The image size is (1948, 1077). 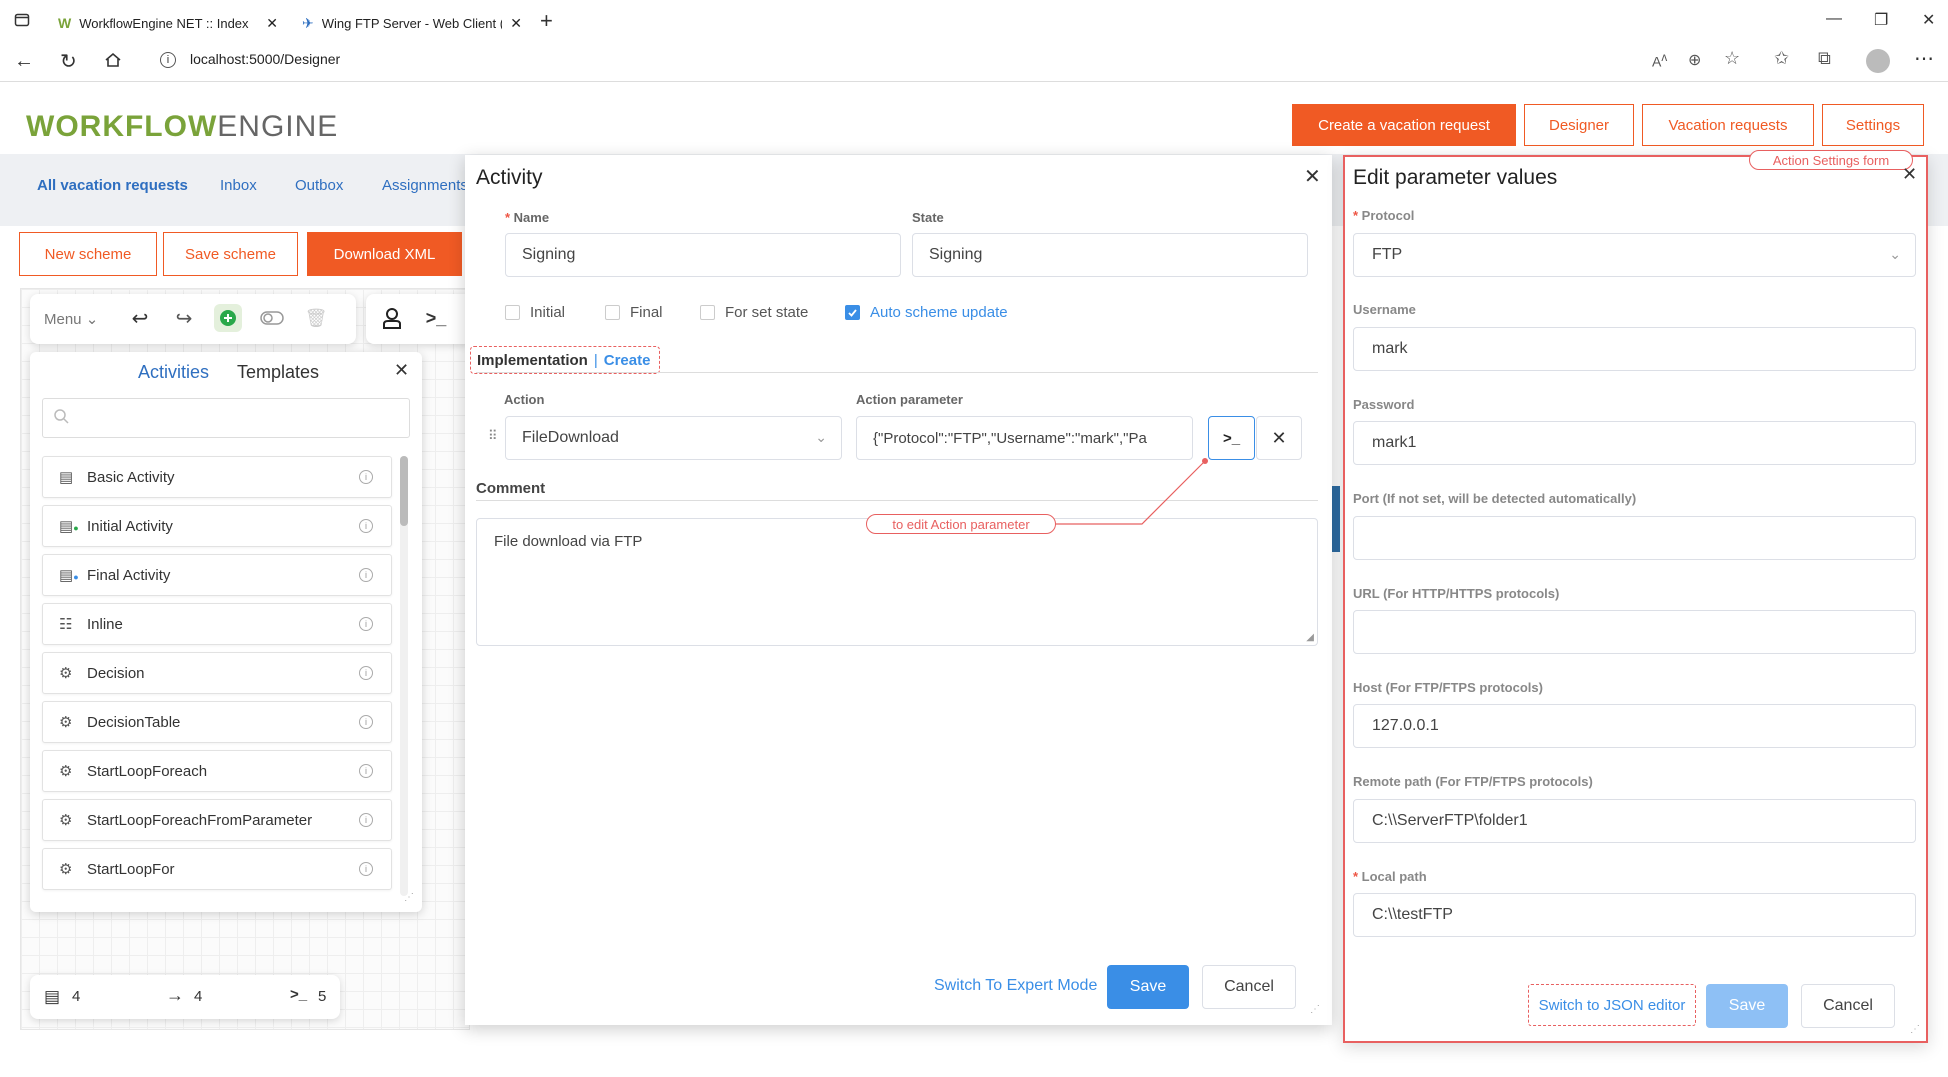 I want to click on activity-item-startloopfor: ⚙ StartLoopFor i, so click(x=217, y=869).